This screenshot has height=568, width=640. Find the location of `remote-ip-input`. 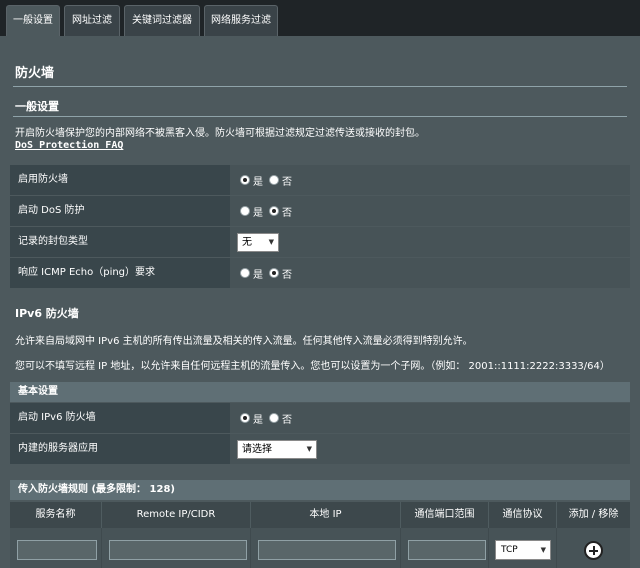

remote-ip-input is located at coordinates (178, 550).